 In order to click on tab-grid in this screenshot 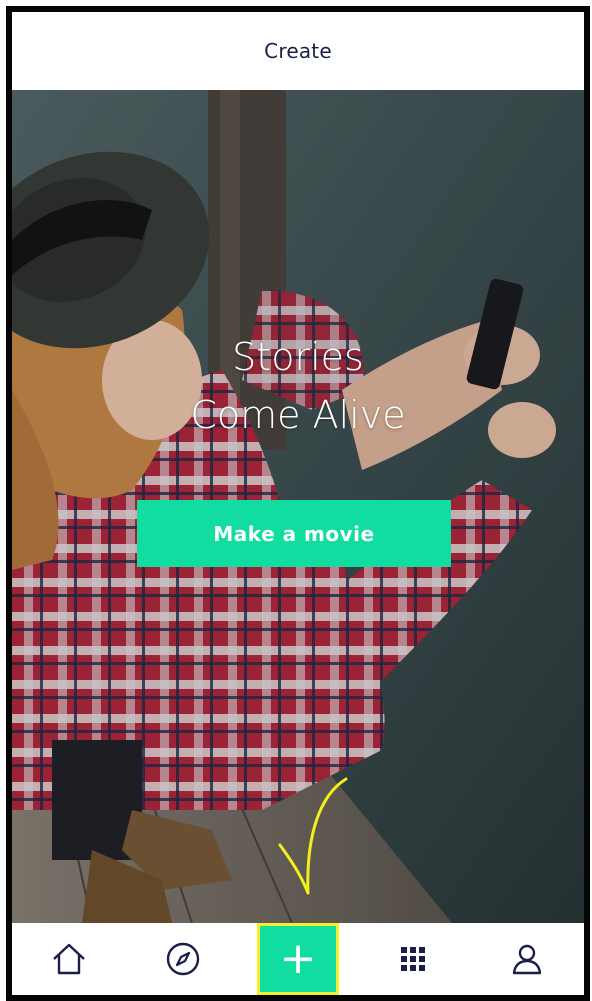, I will do `click(413, 959)`.